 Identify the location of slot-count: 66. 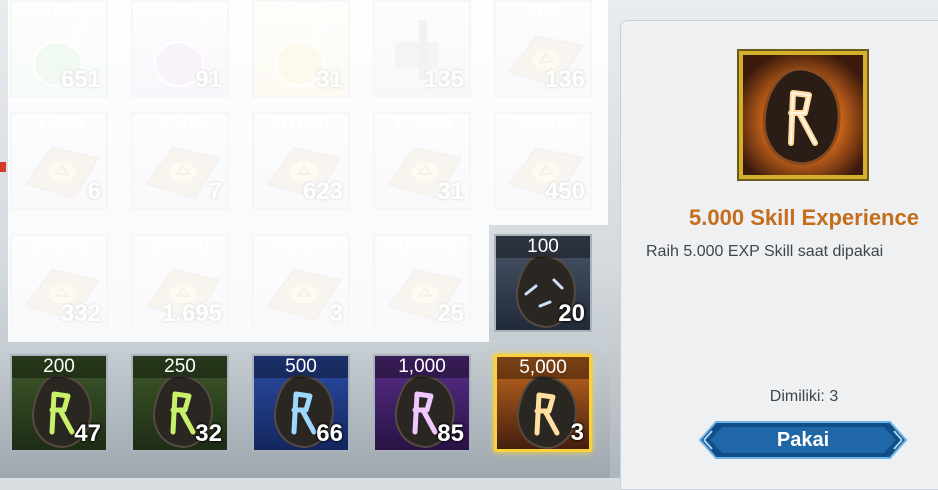
(329, 433).